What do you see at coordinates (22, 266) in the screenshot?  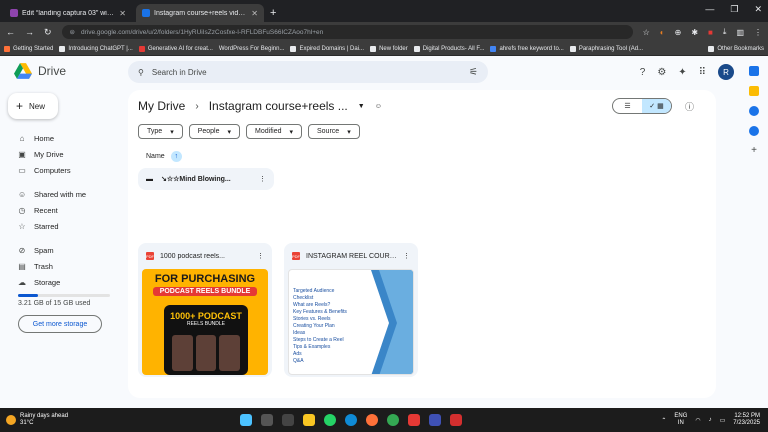 I see `trash-icon: ▤` at bounding box center [22, 266].